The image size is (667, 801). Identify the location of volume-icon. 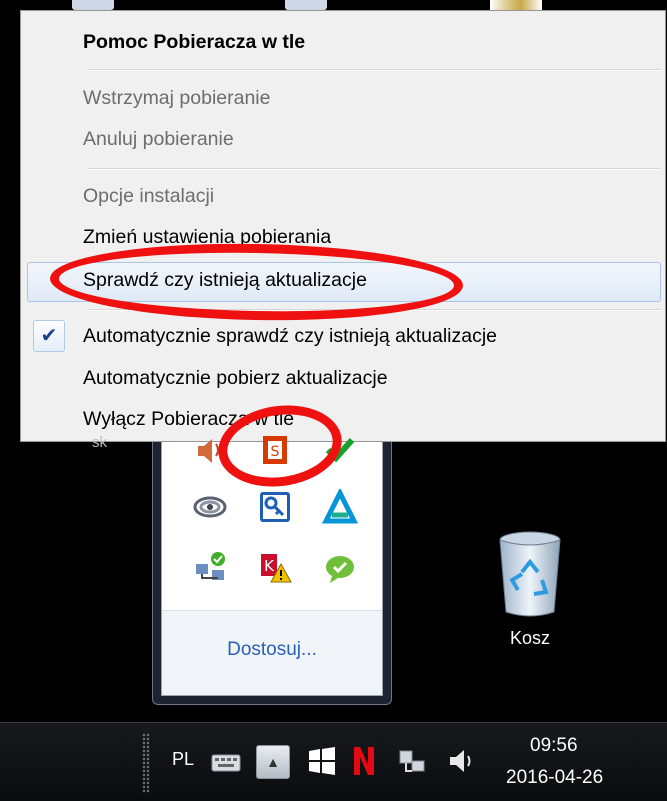
(461, 761).